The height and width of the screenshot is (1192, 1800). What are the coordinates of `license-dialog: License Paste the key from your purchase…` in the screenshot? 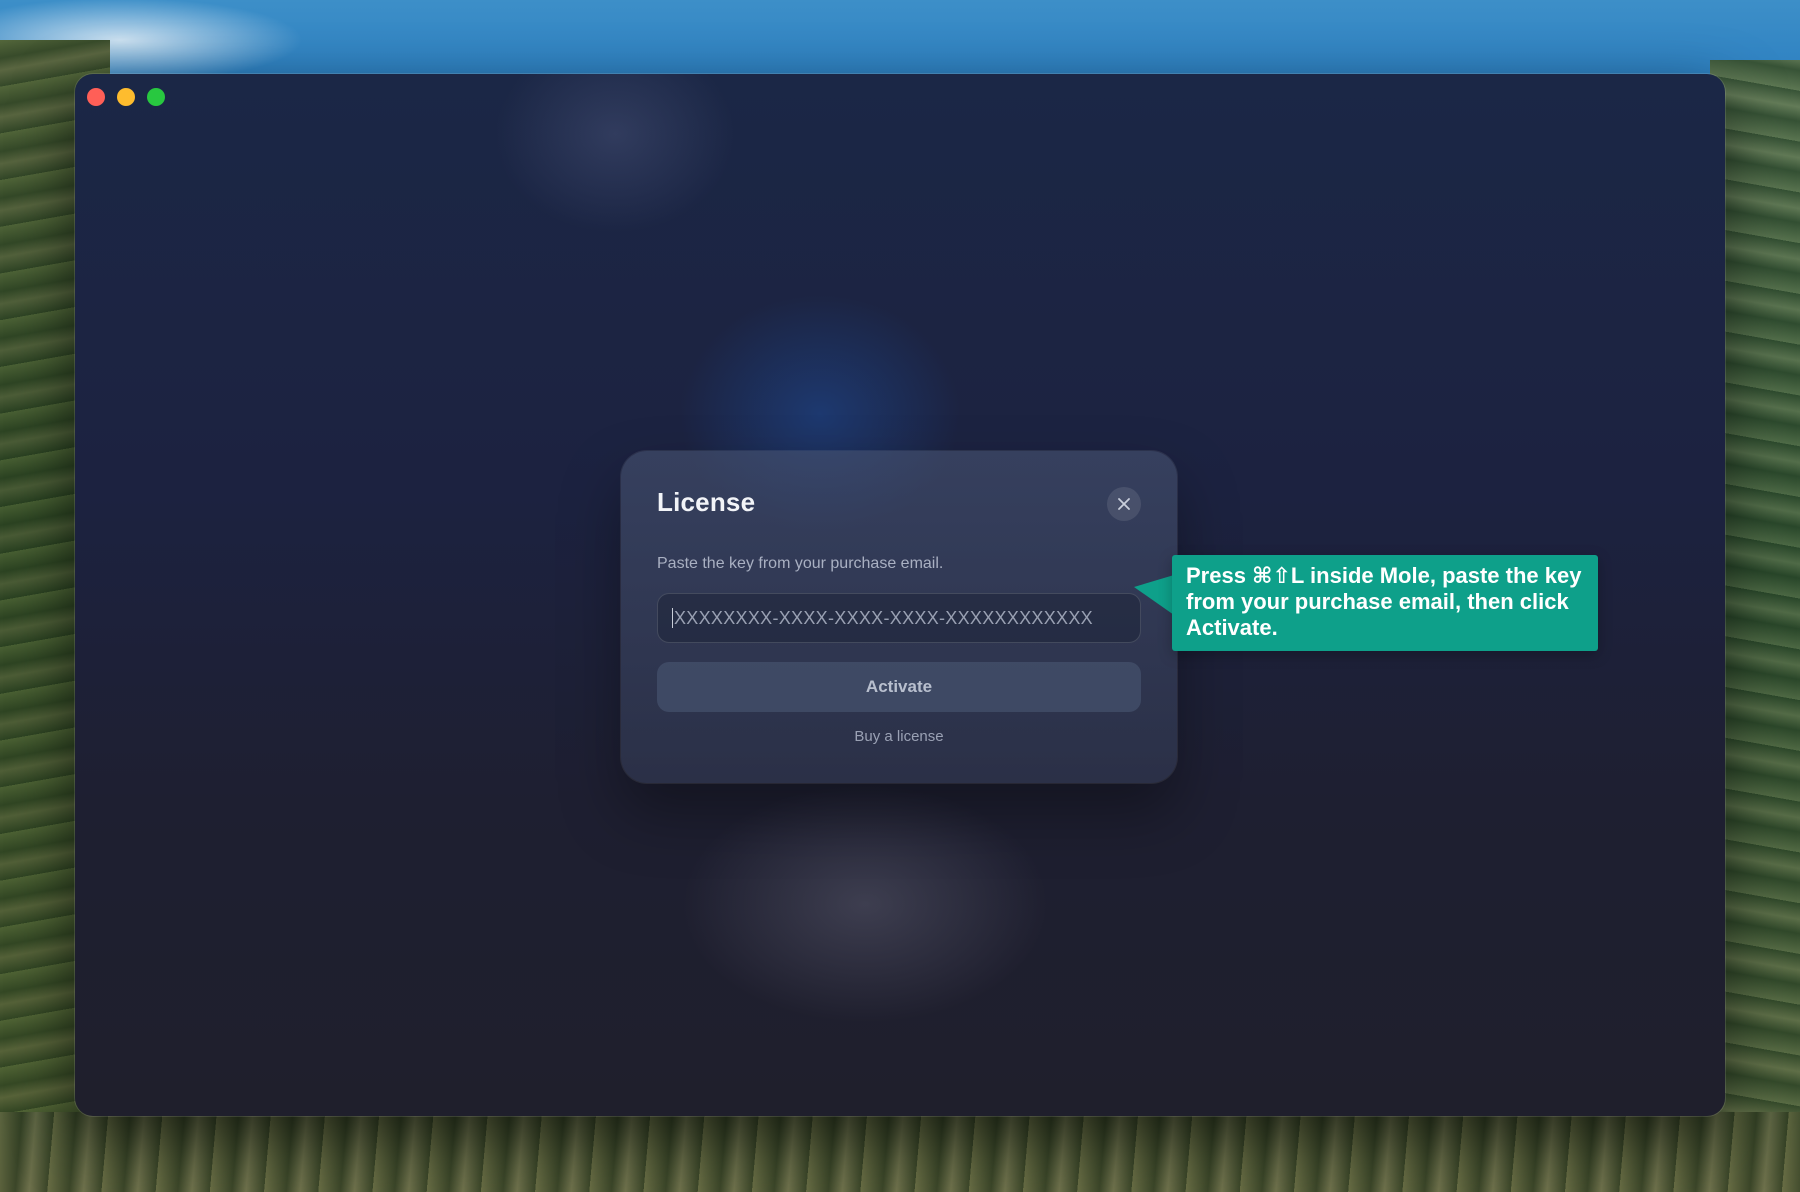 It's located at (899, 617).